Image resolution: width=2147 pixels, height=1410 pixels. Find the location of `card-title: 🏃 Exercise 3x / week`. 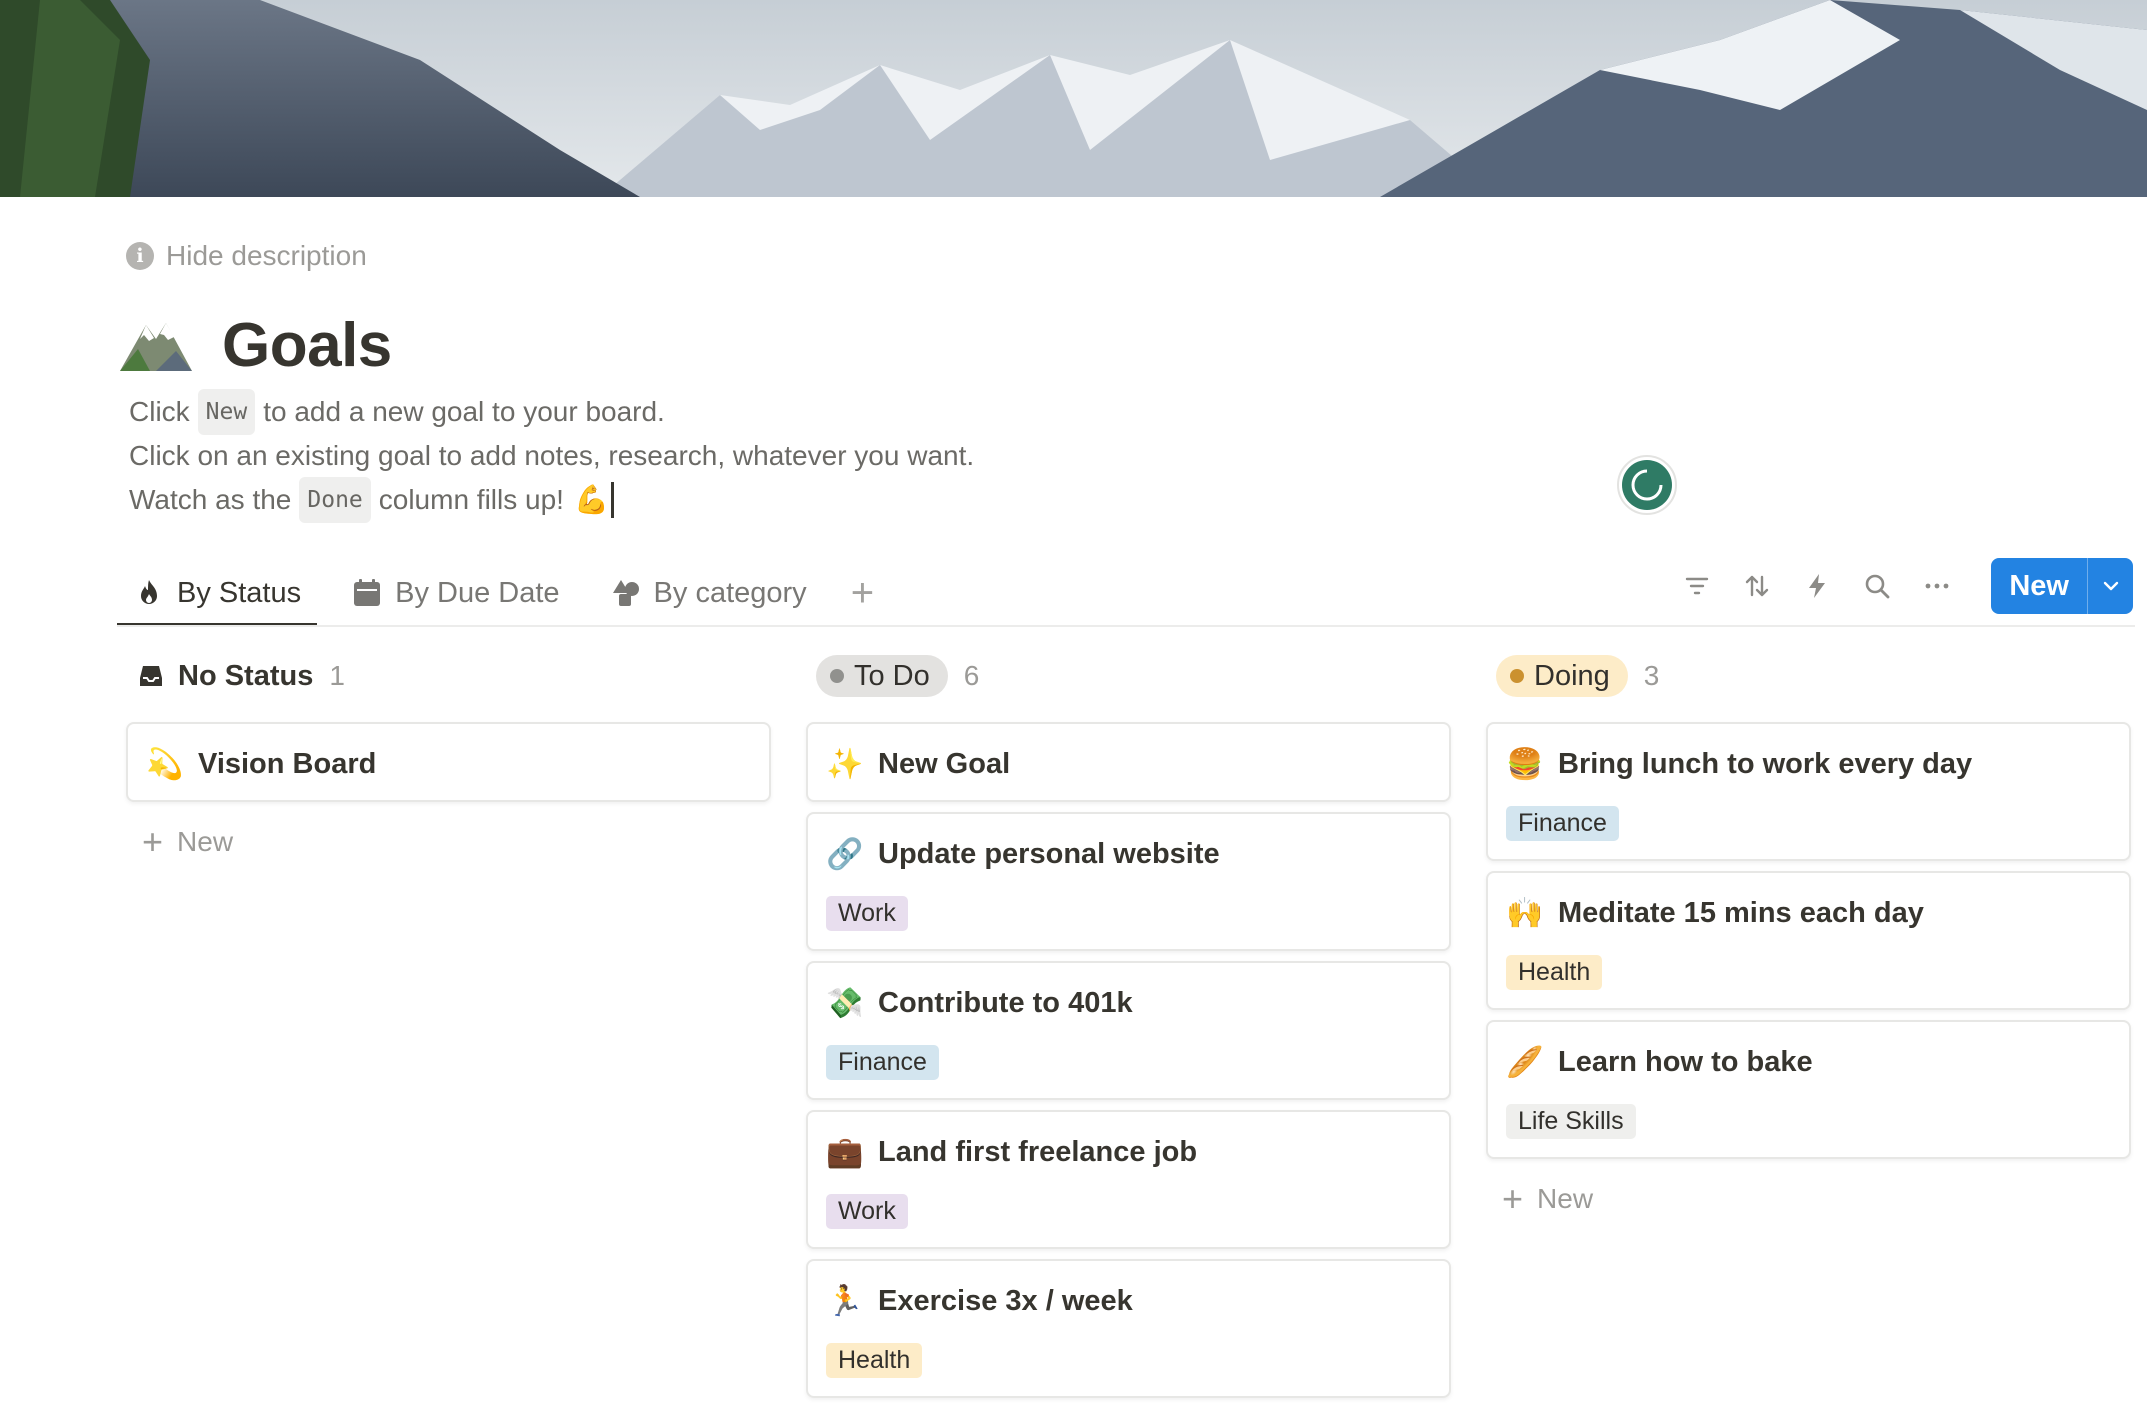

card-title: 🏃 Exercise 3x / week is located at coordinates (1128, 1301).